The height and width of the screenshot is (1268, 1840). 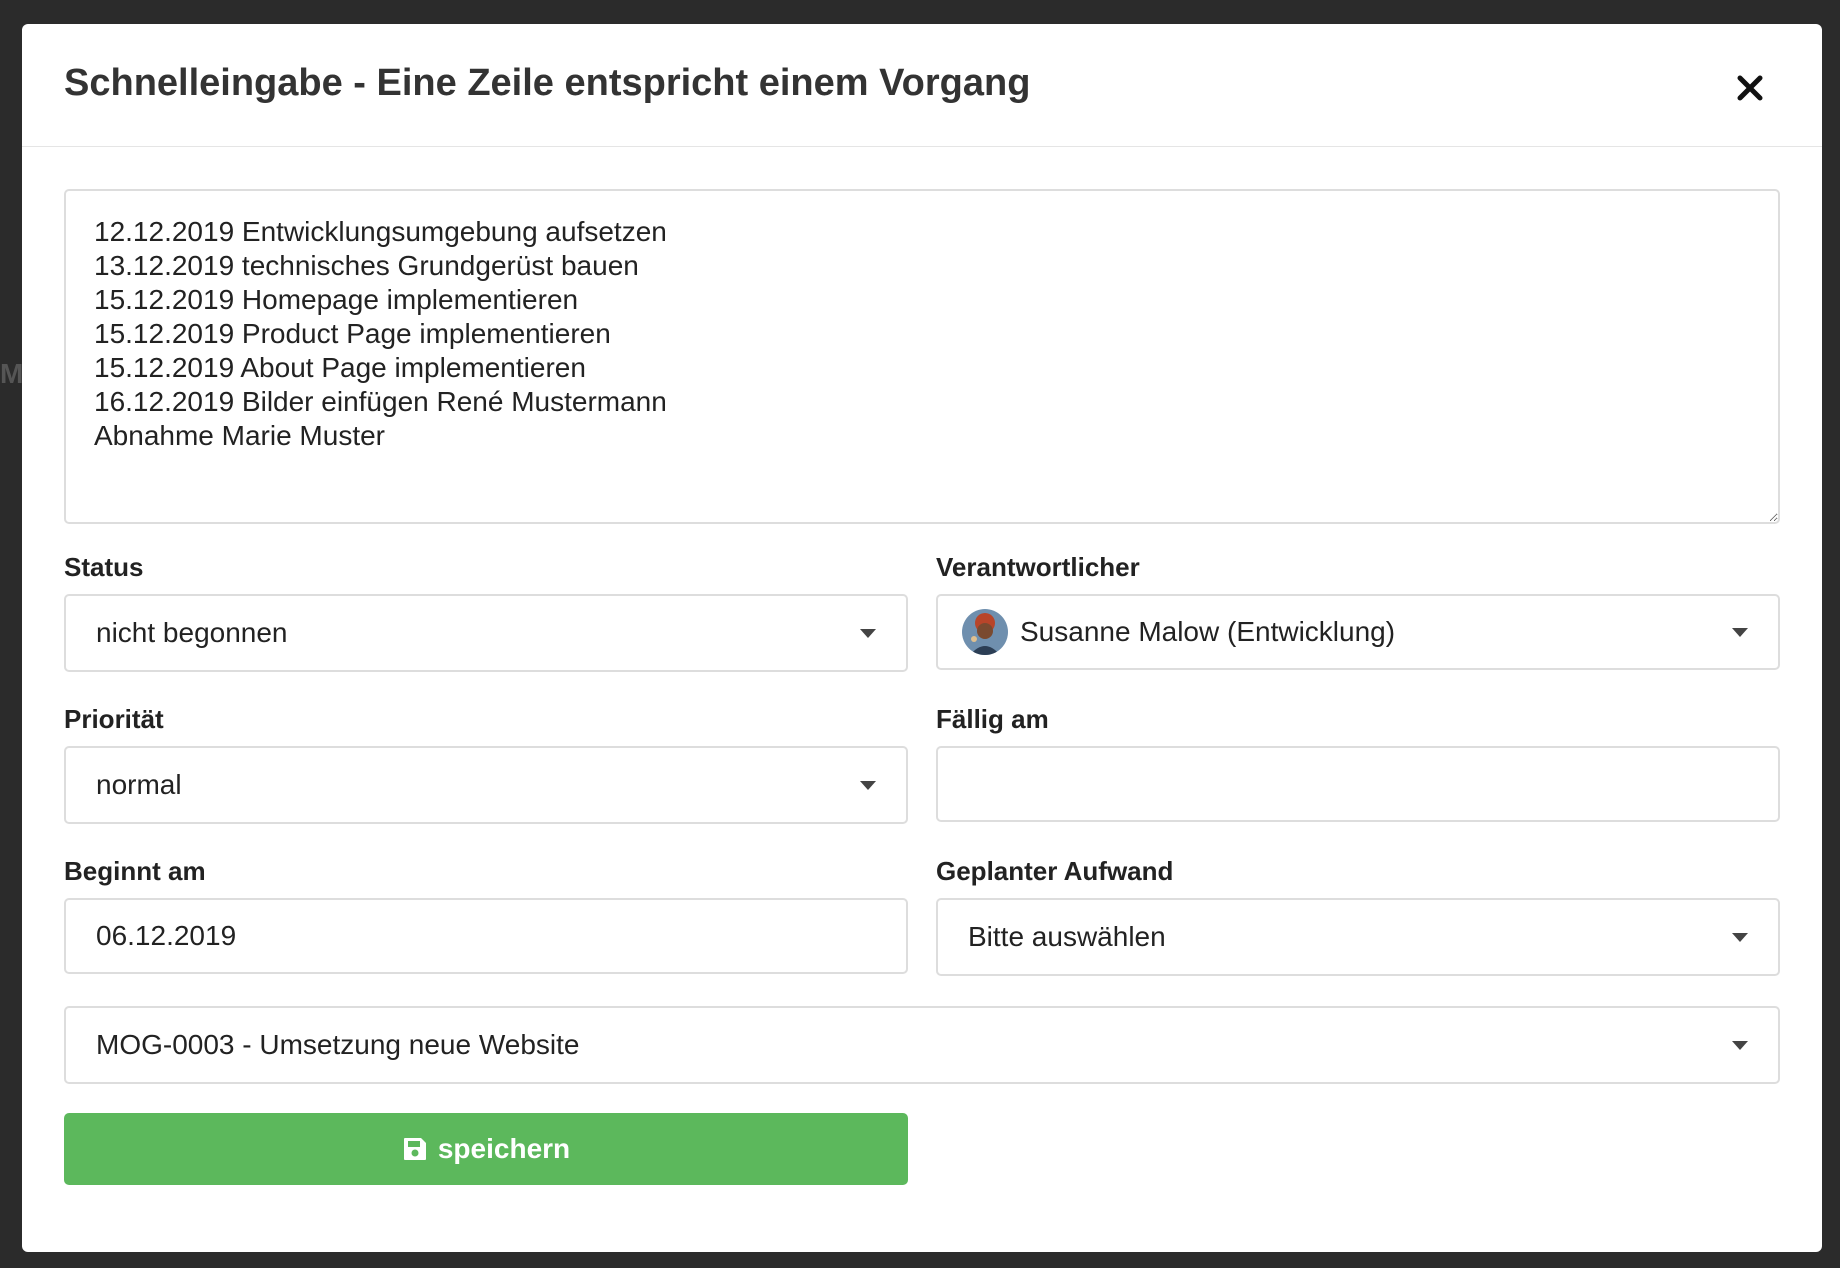 I want to click on save-button: speichern, so click(x=486, y=1149).